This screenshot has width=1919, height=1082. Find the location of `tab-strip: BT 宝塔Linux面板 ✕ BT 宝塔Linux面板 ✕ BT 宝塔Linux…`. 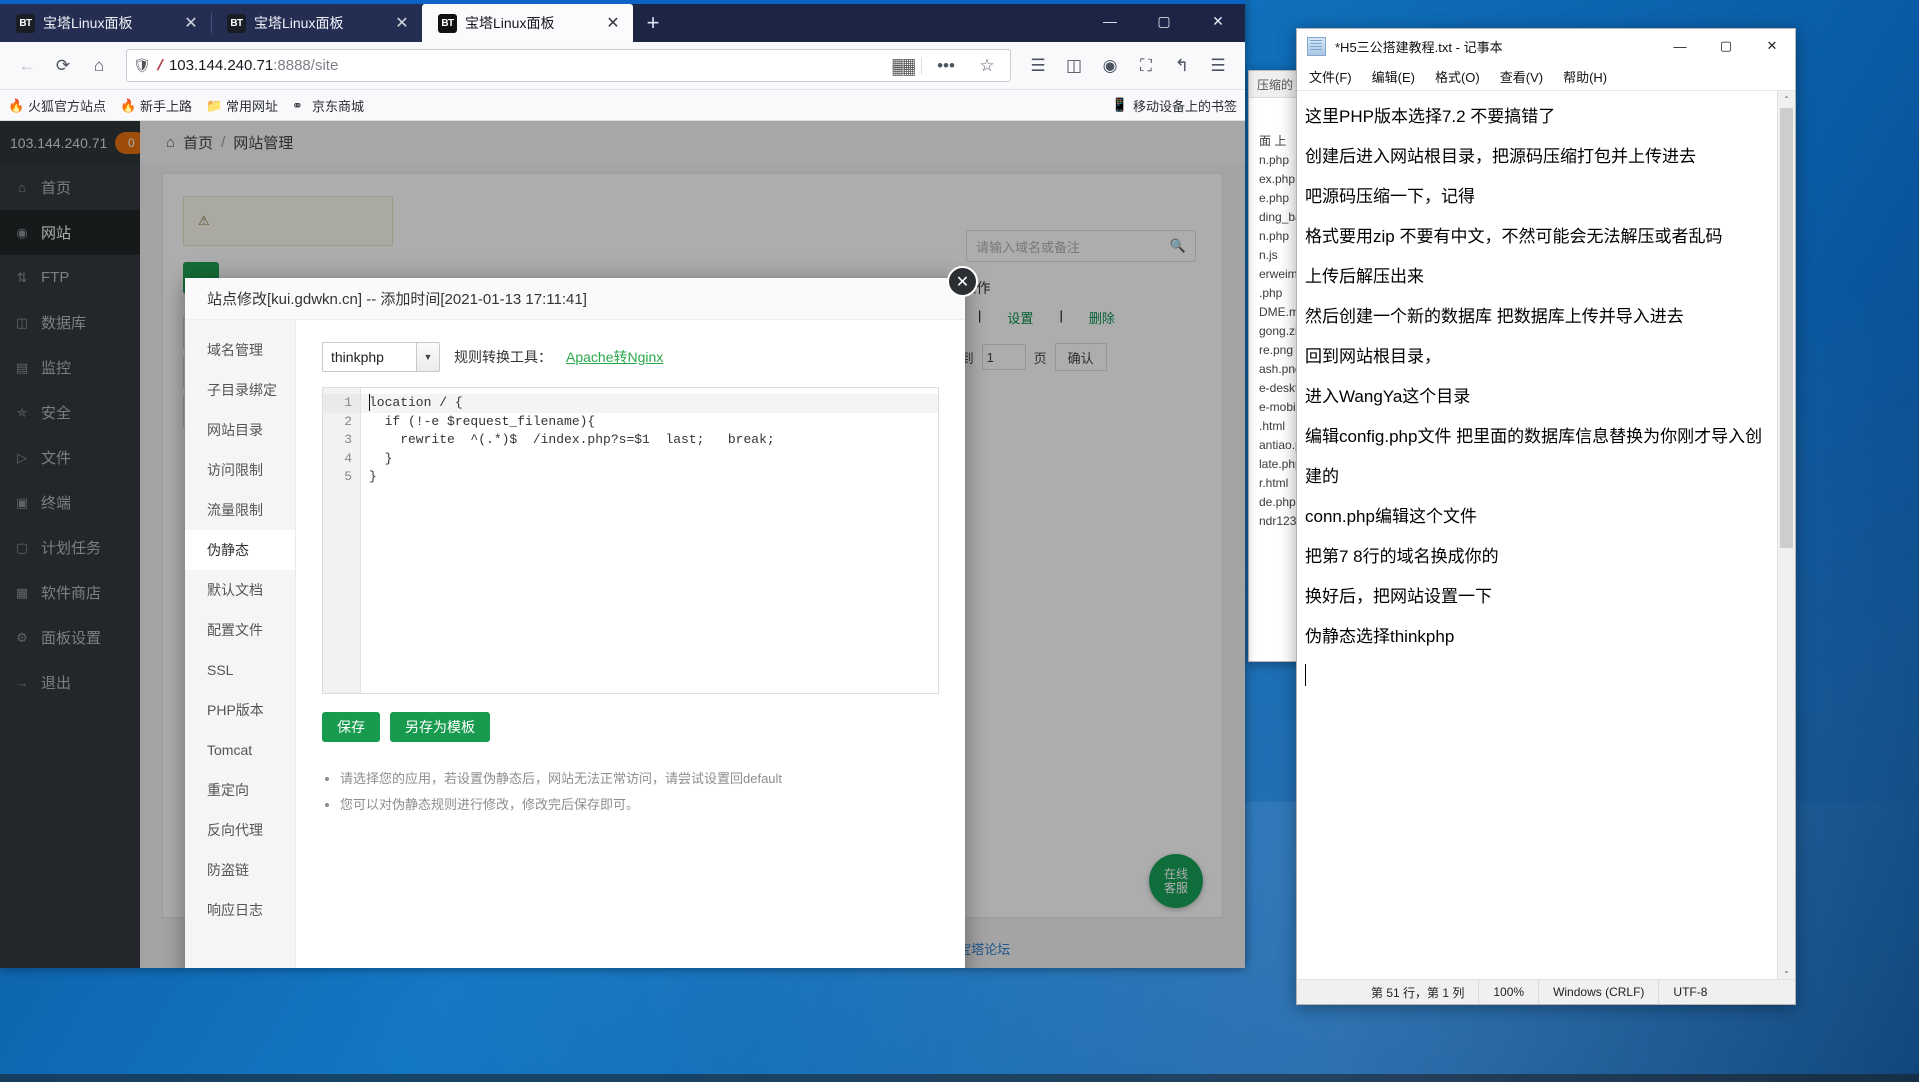

tab-strip: BT 宝塔Linux面板 ✕ BT 宝塔Linux面板 ✕ BT 宝塔Linux… is located at coordinates (622, 21).